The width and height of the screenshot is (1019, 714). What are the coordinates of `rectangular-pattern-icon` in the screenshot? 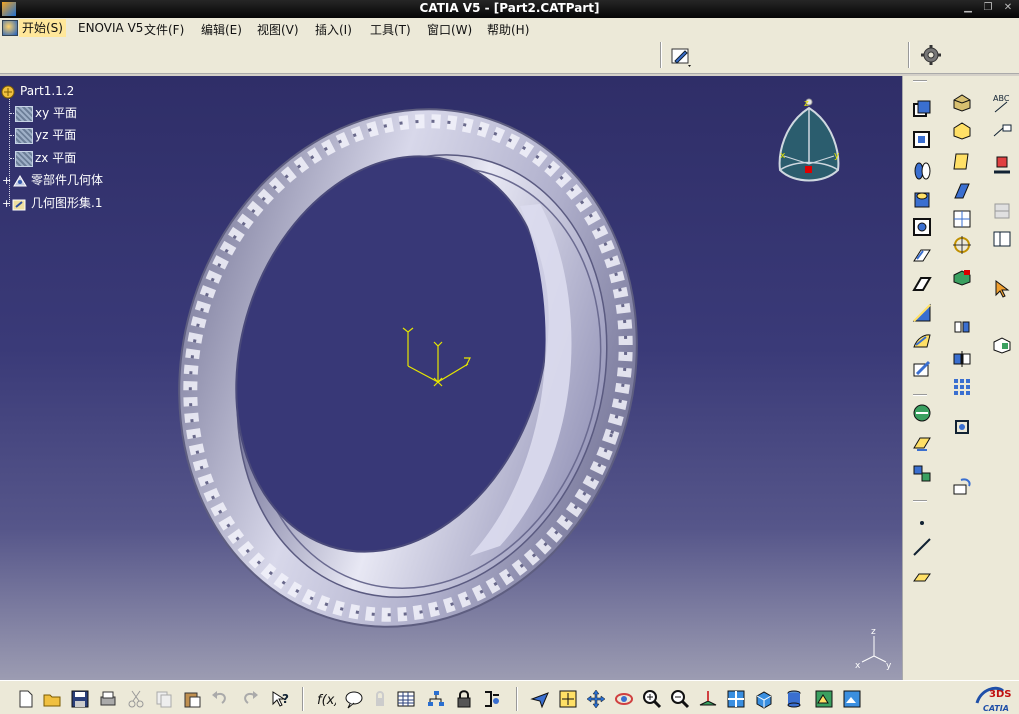 It's located at (962, 387).